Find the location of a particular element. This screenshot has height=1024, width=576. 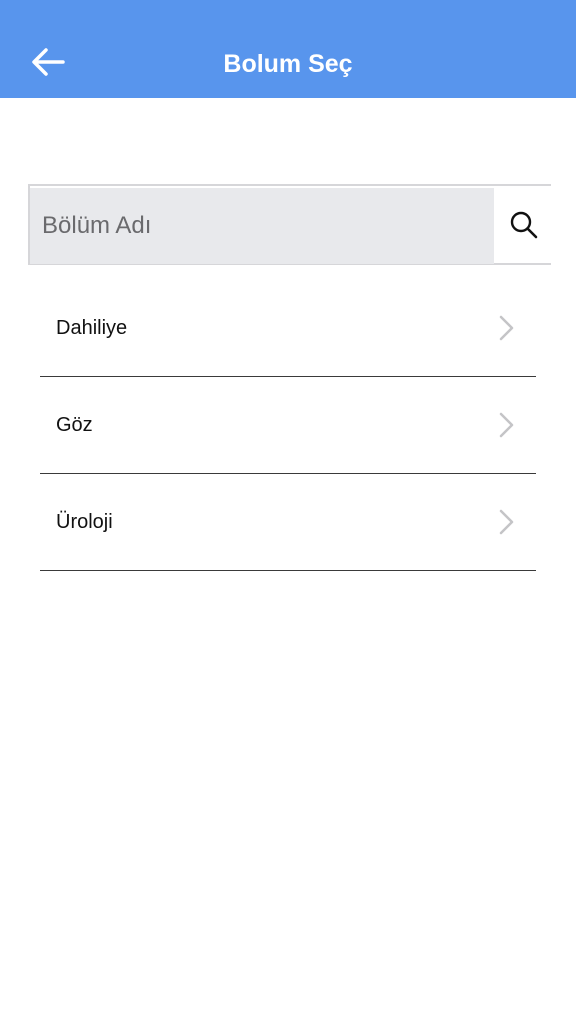

search-button is located at coordinates (523, 224).